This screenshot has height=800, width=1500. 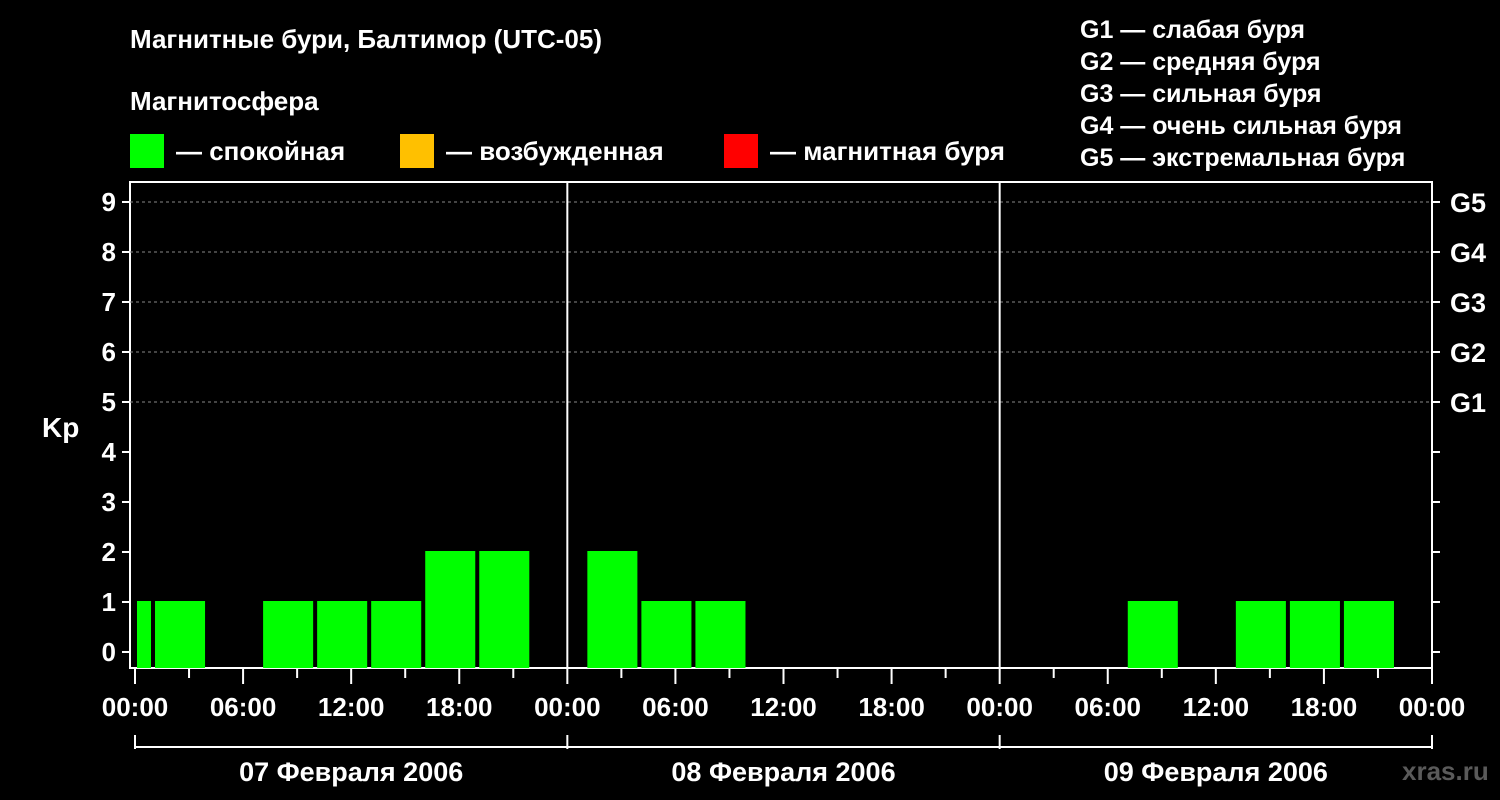 I want to click on y-tick-label: 7, so click(x=109, y=302).